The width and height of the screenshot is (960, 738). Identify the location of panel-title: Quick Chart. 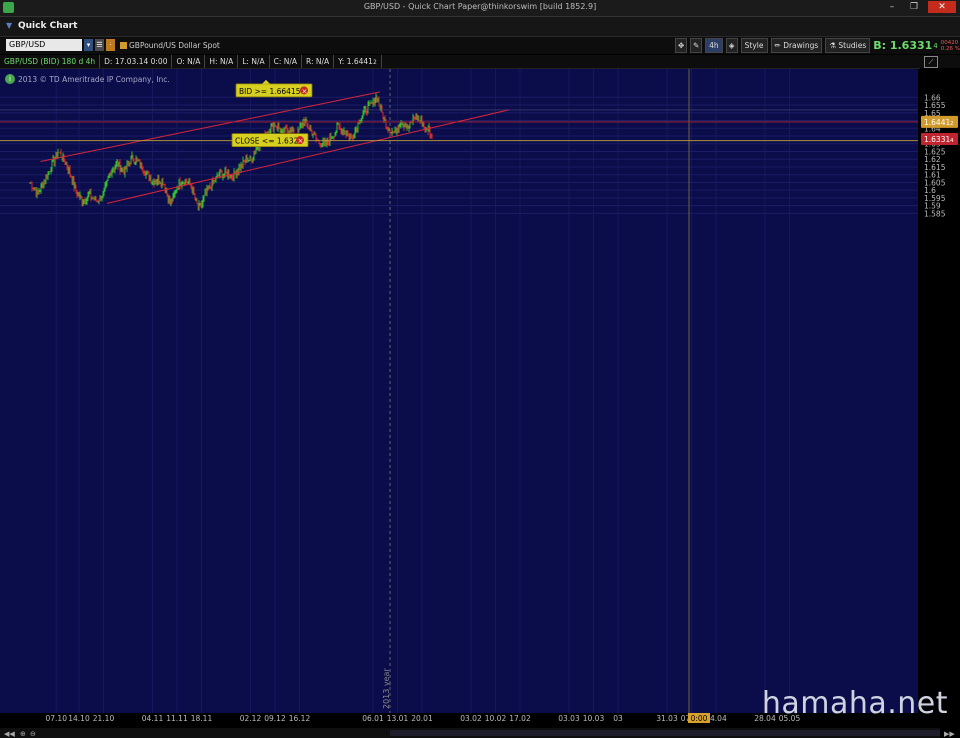
(48, 26).